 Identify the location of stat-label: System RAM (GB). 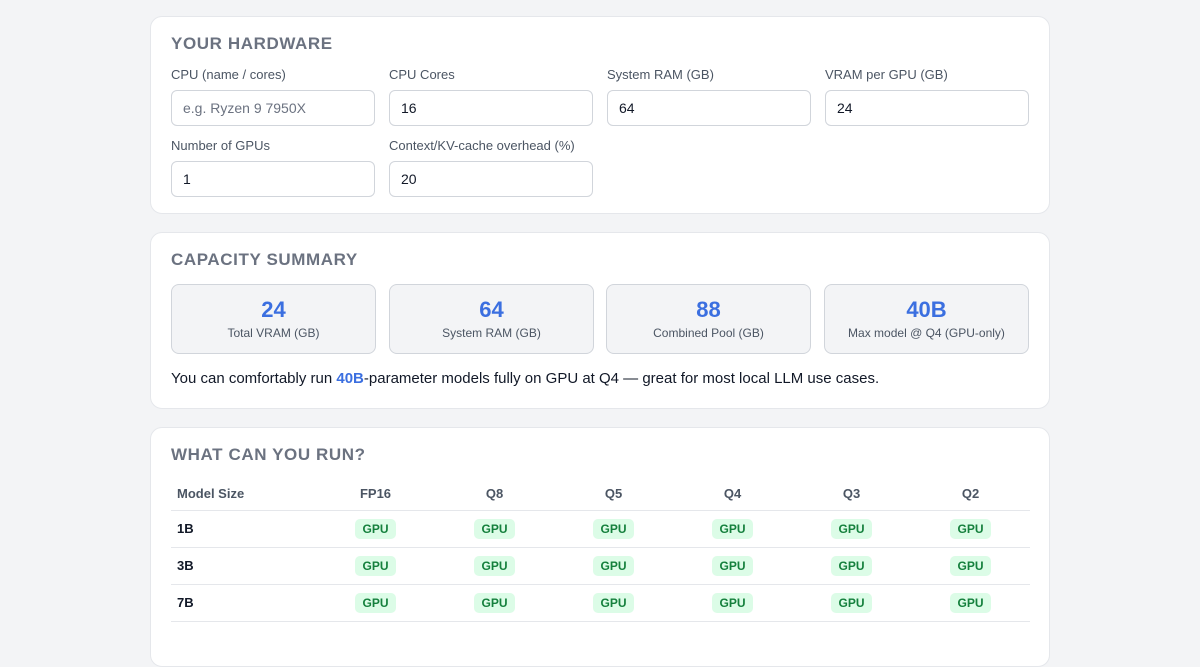
(491, 333).